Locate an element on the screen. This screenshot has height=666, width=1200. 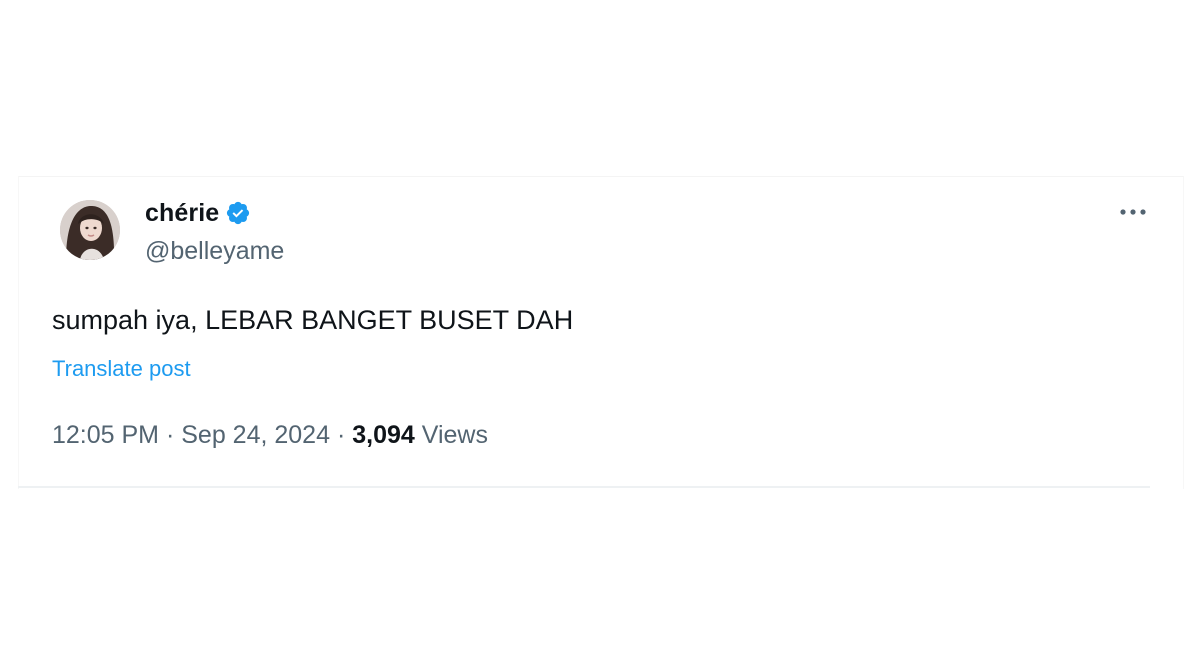
tweet-text: sumpah iya, LEBAR BANGET BUSET DAH is located at coordinates (313, 320).